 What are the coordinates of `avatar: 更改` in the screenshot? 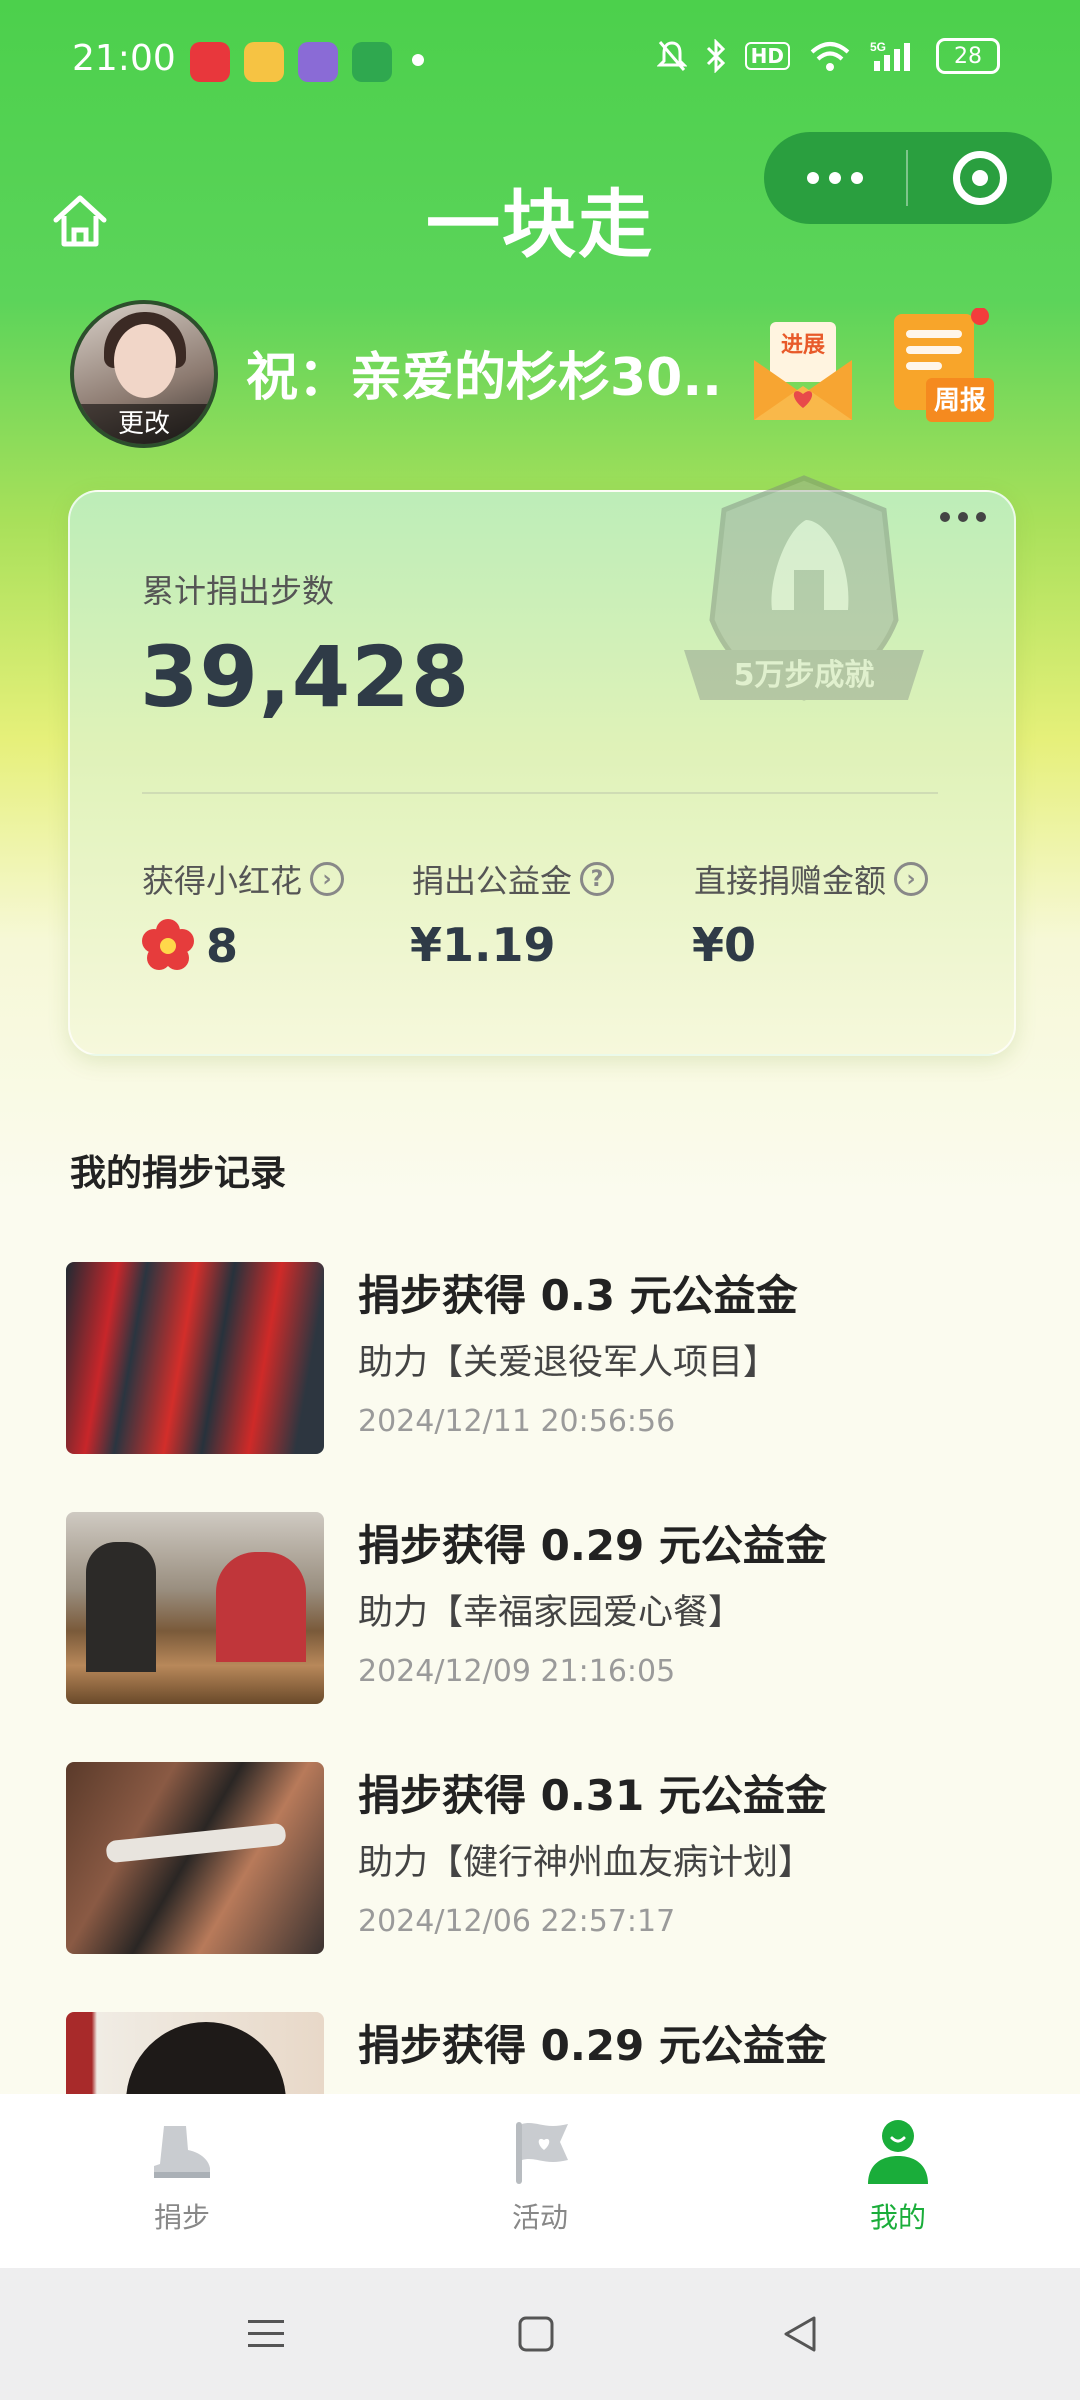 It's located at (144, 374).